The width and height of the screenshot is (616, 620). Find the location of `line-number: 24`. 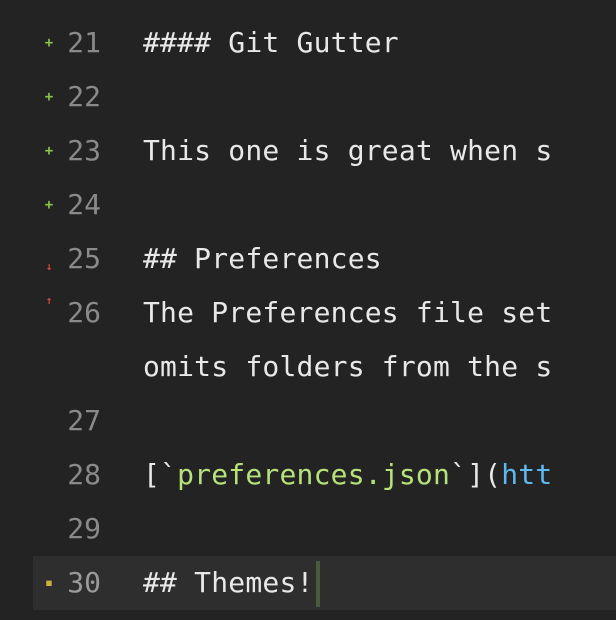

line-number: 24 is located at coordinates (84, 204).